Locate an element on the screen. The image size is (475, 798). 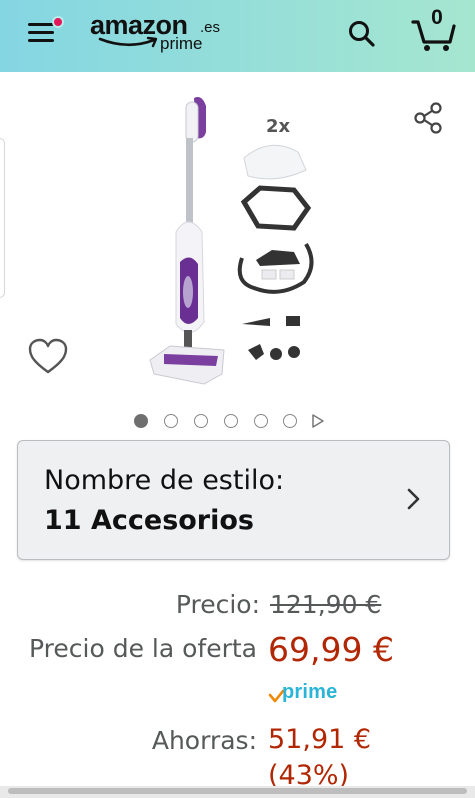
share-icon is located at coordinates (428, 118).